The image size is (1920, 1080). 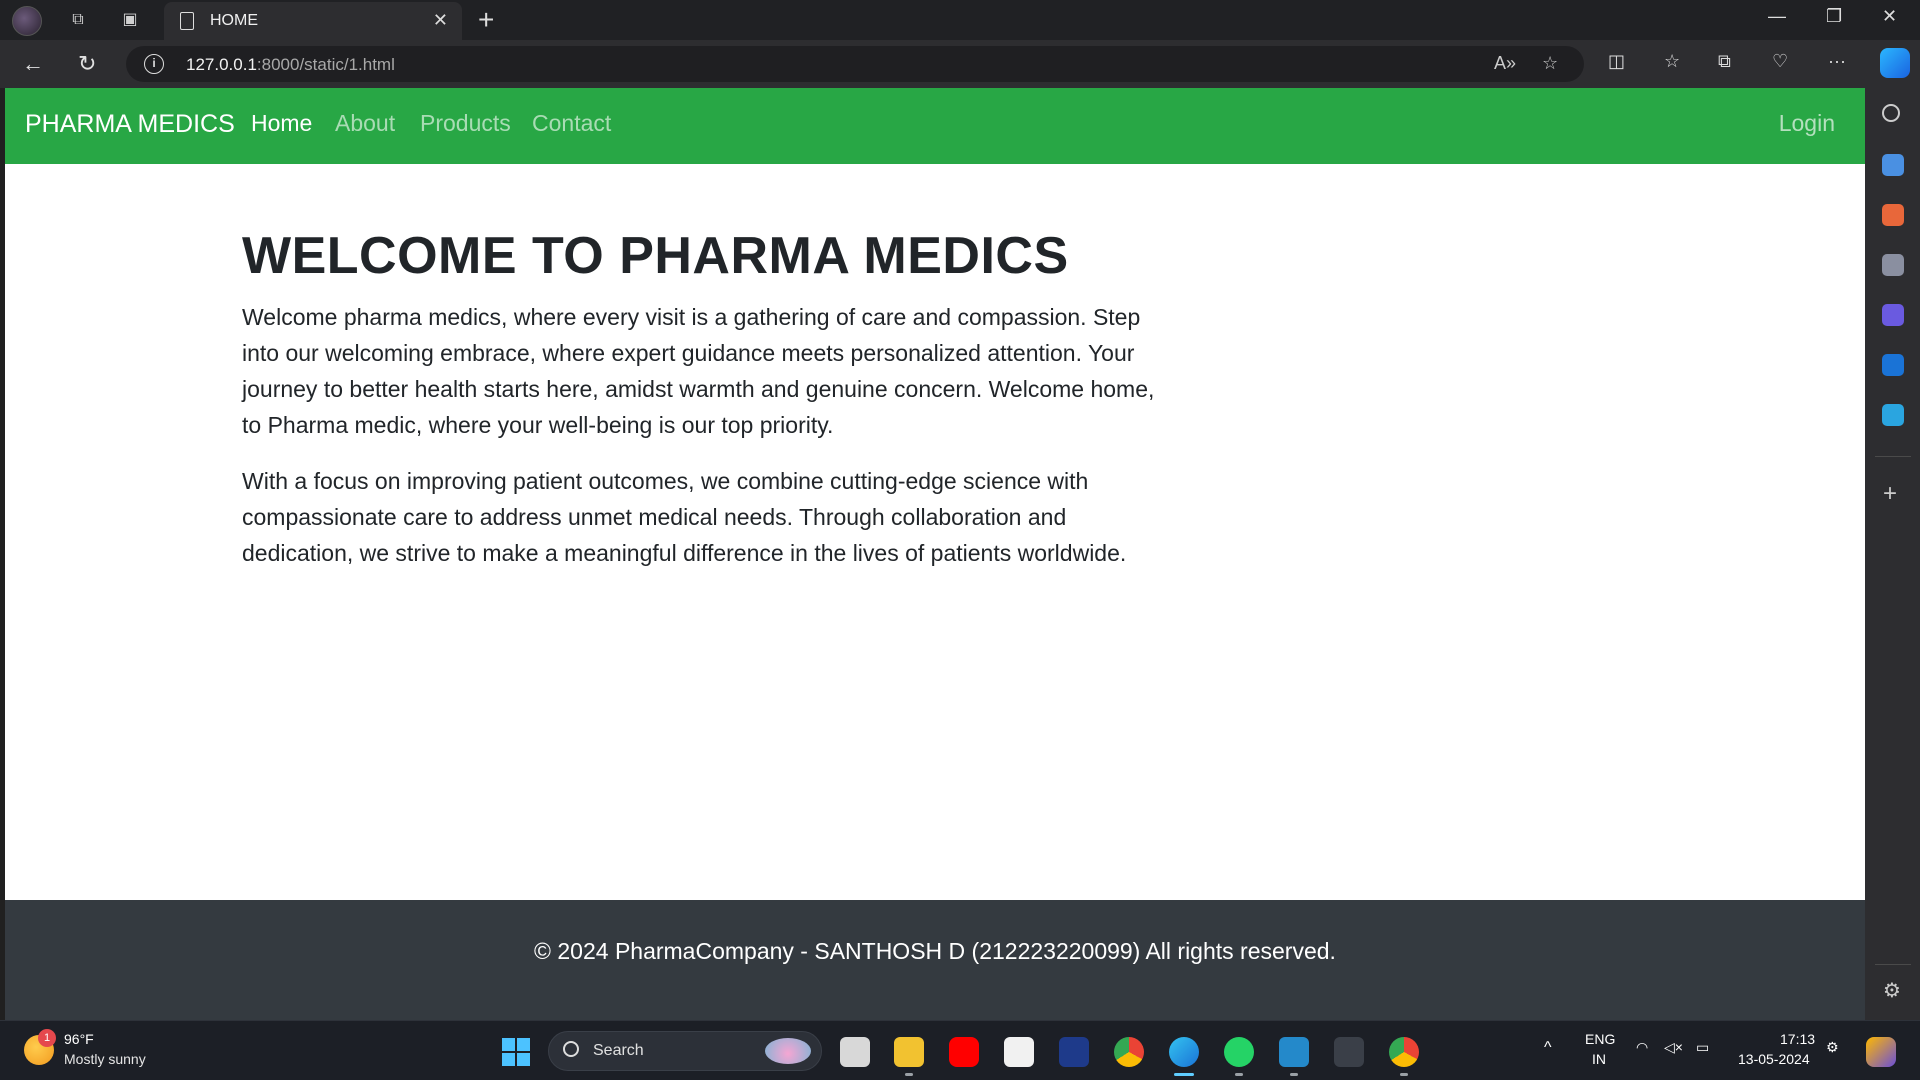 I want to click on nav-home-link: Home, so click(x=281, y=123).